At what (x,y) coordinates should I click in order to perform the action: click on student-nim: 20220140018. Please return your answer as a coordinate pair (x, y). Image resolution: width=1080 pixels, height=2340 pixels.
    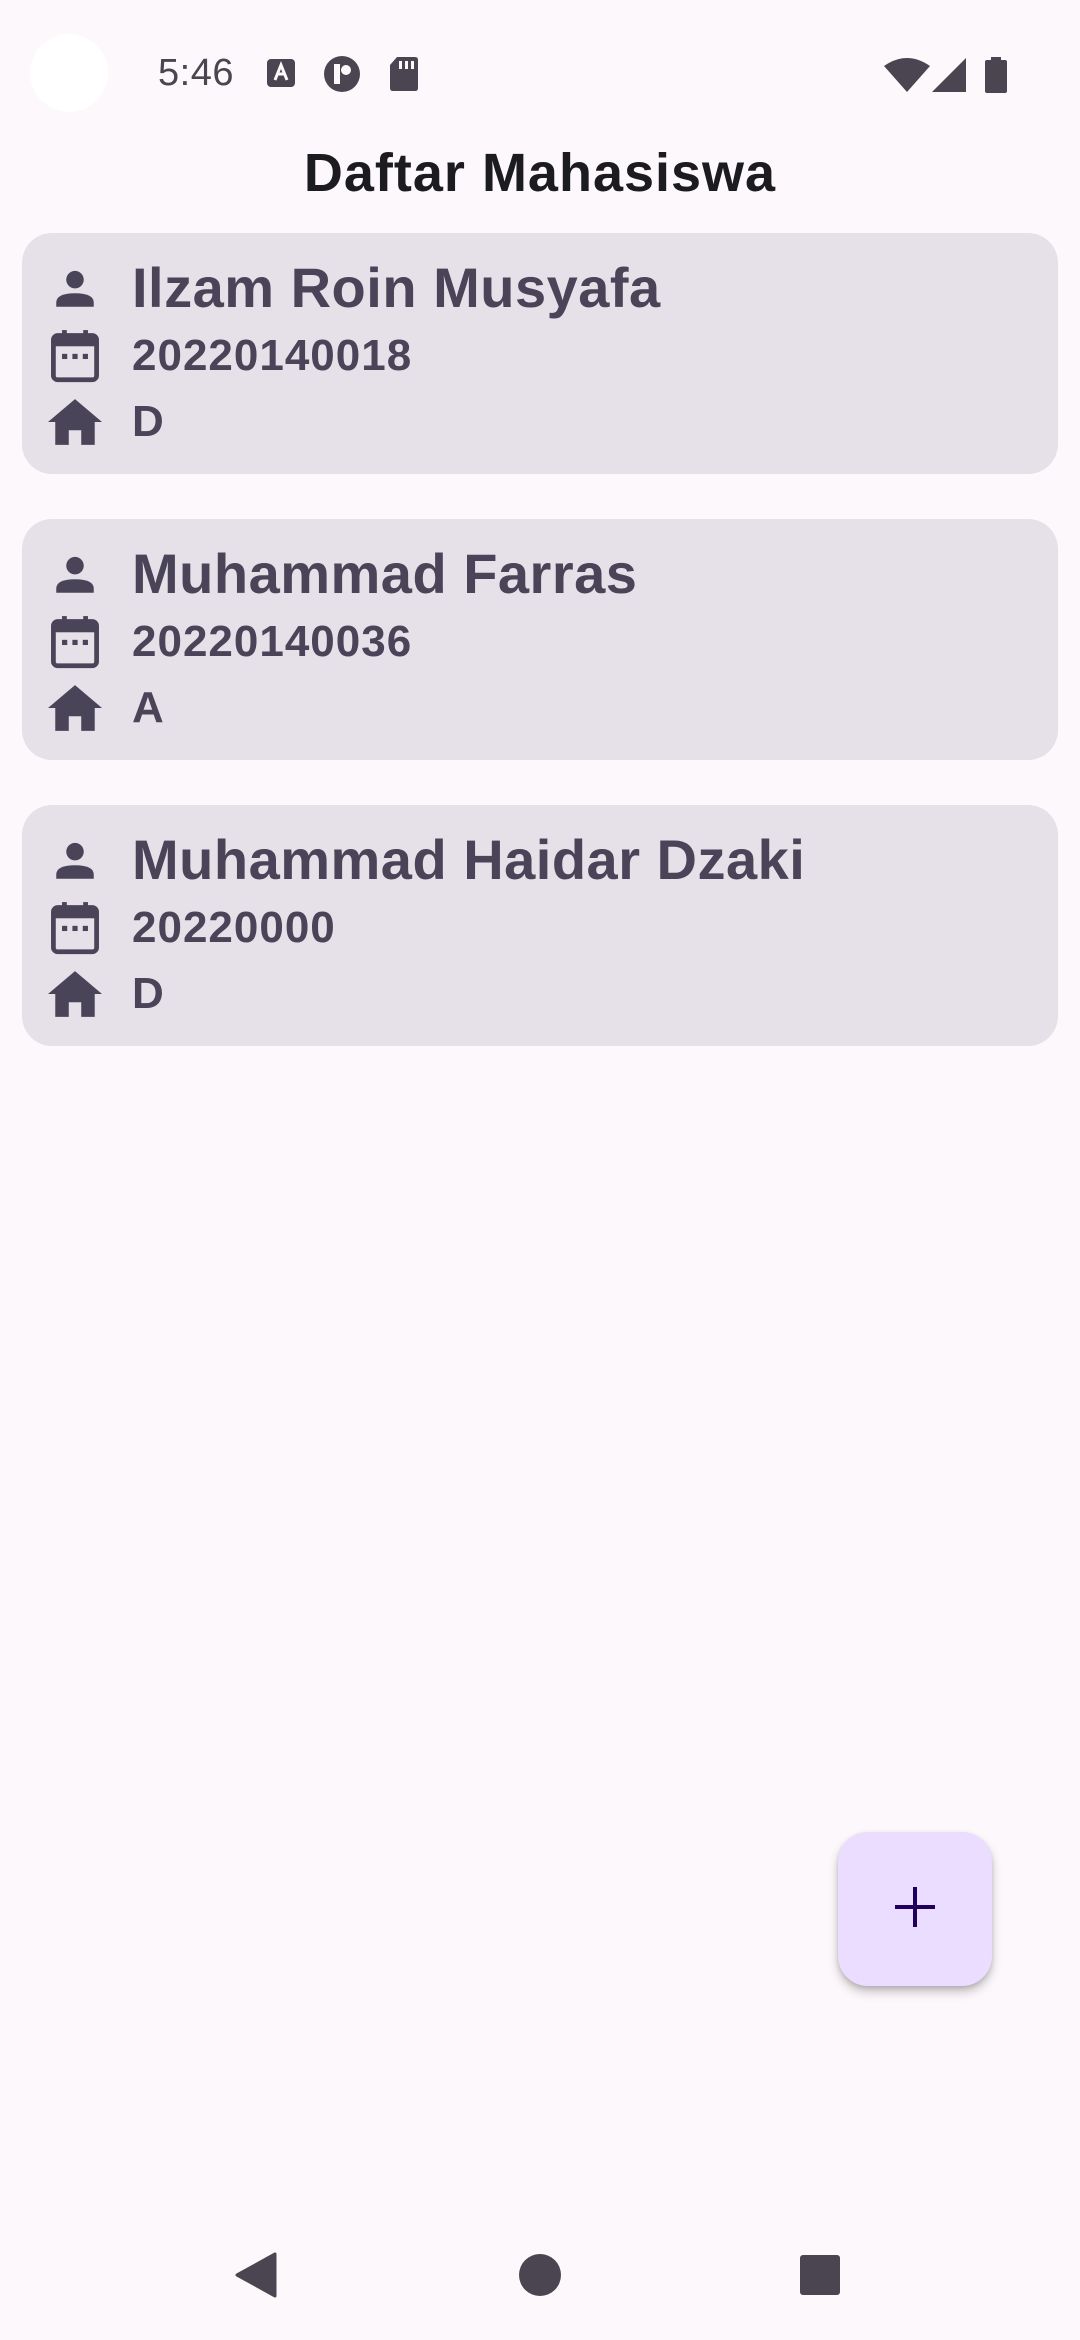
    Looking at the image, I should click on (272, 355).